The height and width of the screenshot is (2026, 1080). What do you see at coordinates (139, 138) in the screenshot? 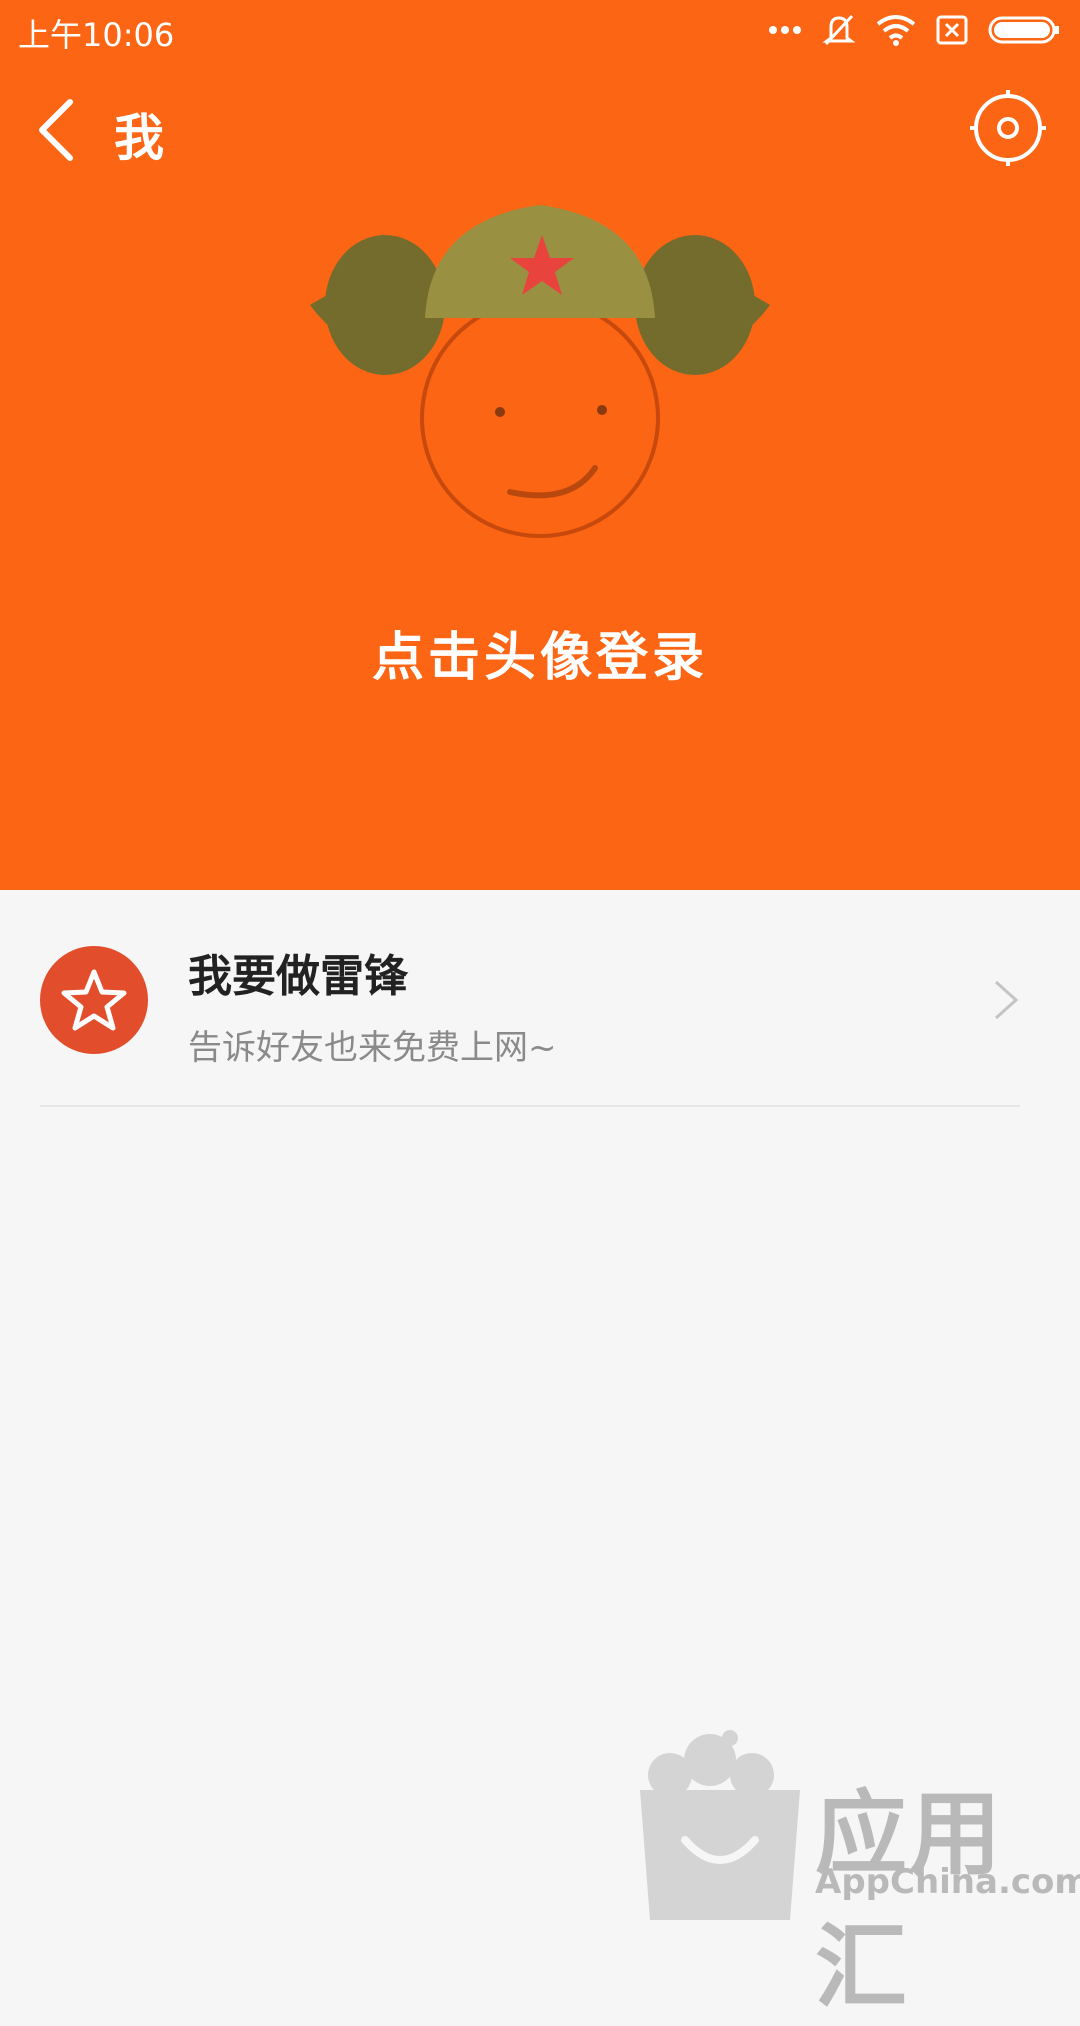
I see `page-title: 我` at bounding box center [139, 138].